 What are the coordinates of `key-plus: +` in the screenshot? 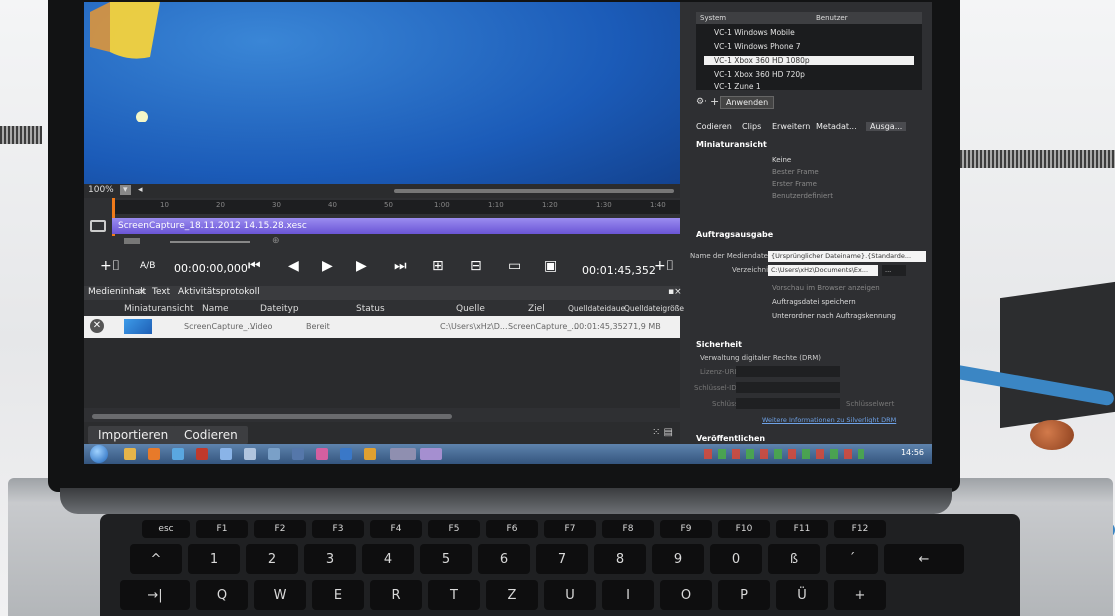 It's located at (860, 595).